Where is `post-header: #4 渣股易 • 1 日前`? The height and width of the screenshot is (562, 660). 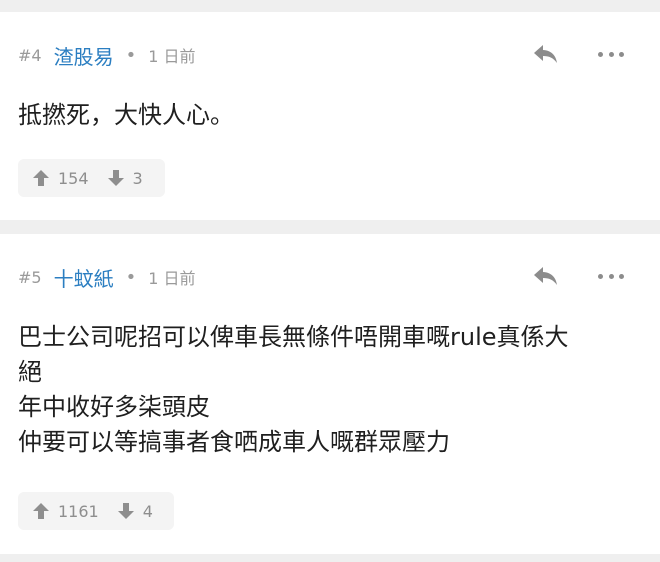 post-header: #4 渣股易 • 1 日前 is located at coordinates (107, 55).